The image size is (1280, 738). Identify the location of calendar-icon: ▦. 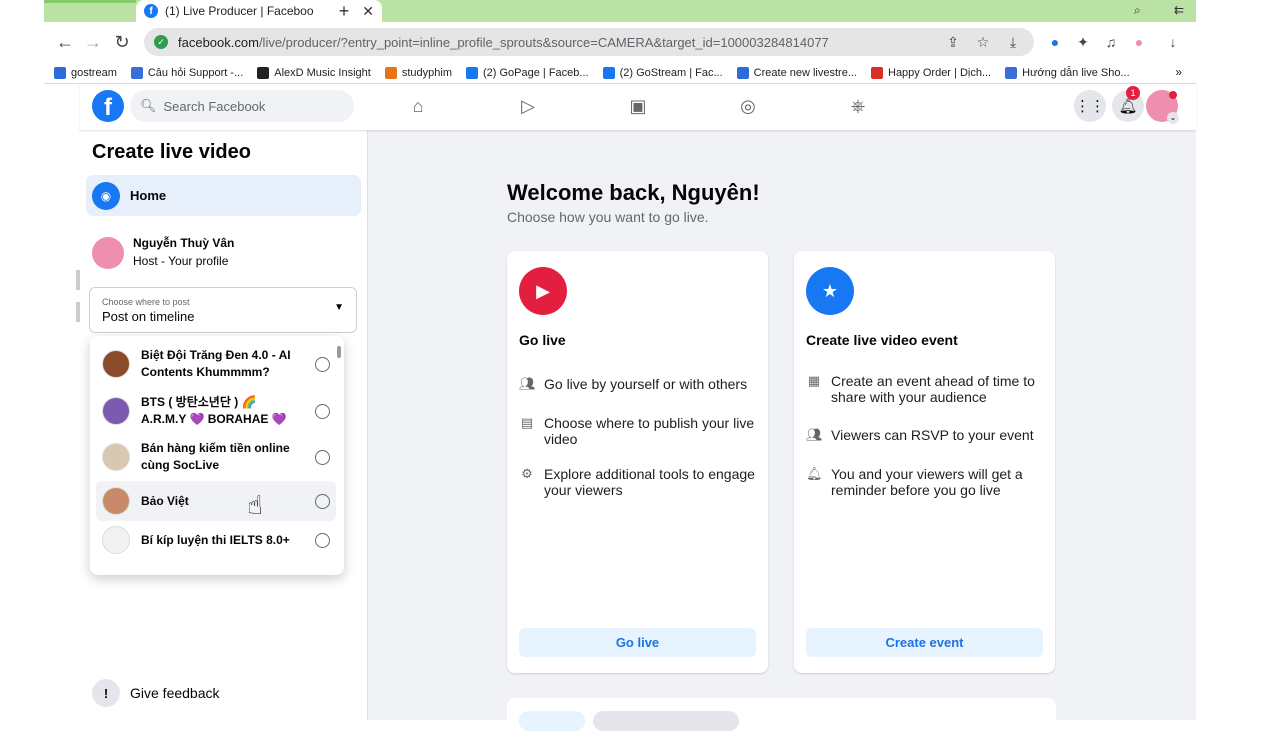
(814, 380).